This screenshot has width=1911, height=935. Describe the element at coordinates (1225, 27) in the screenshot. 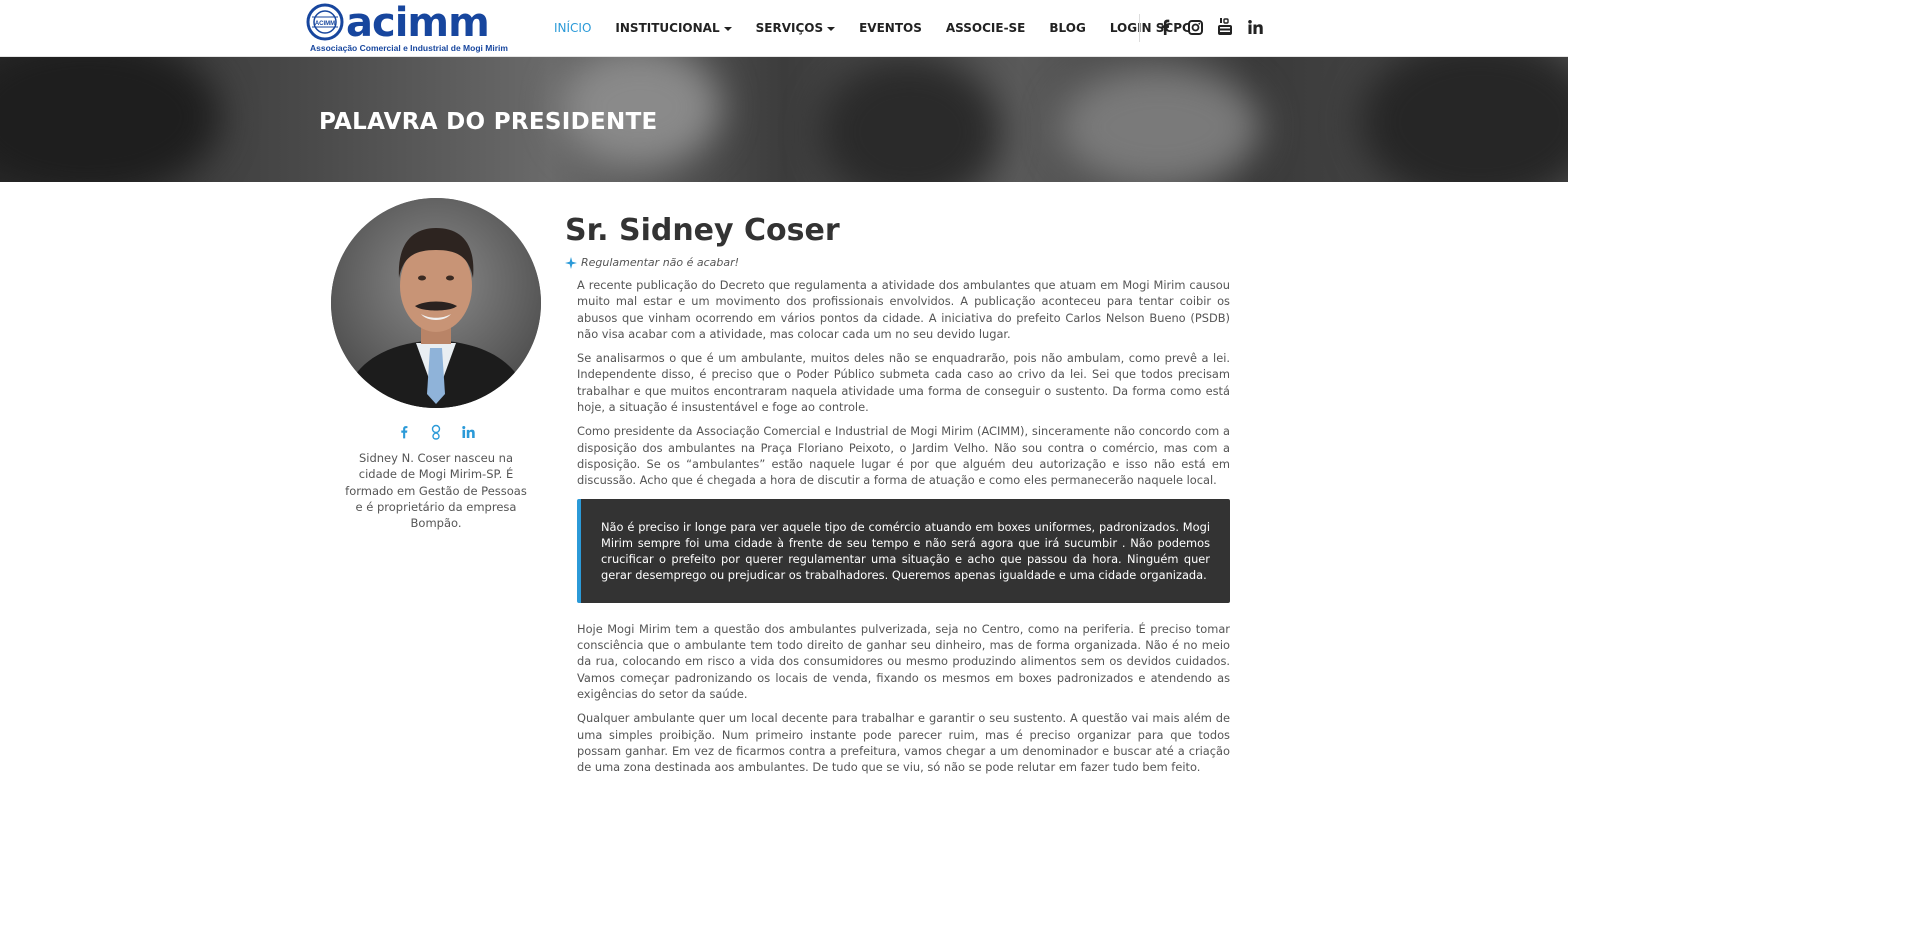

I see `youtube-icon` at that location.